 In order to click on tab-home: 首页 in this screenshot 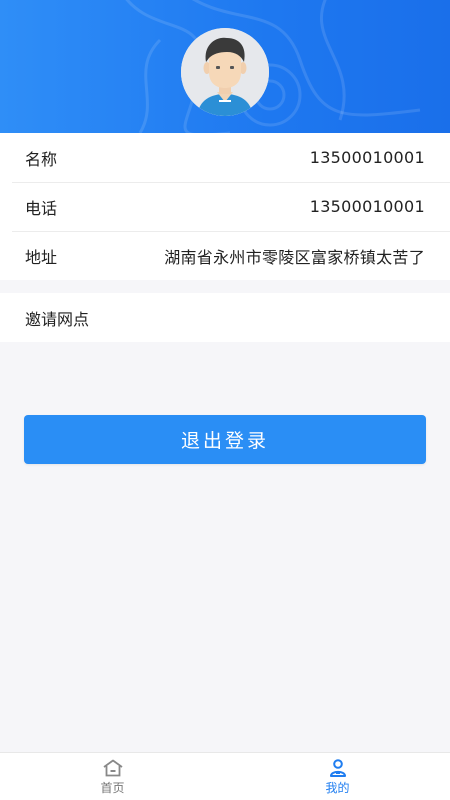, I will do `click(112, 776)`.